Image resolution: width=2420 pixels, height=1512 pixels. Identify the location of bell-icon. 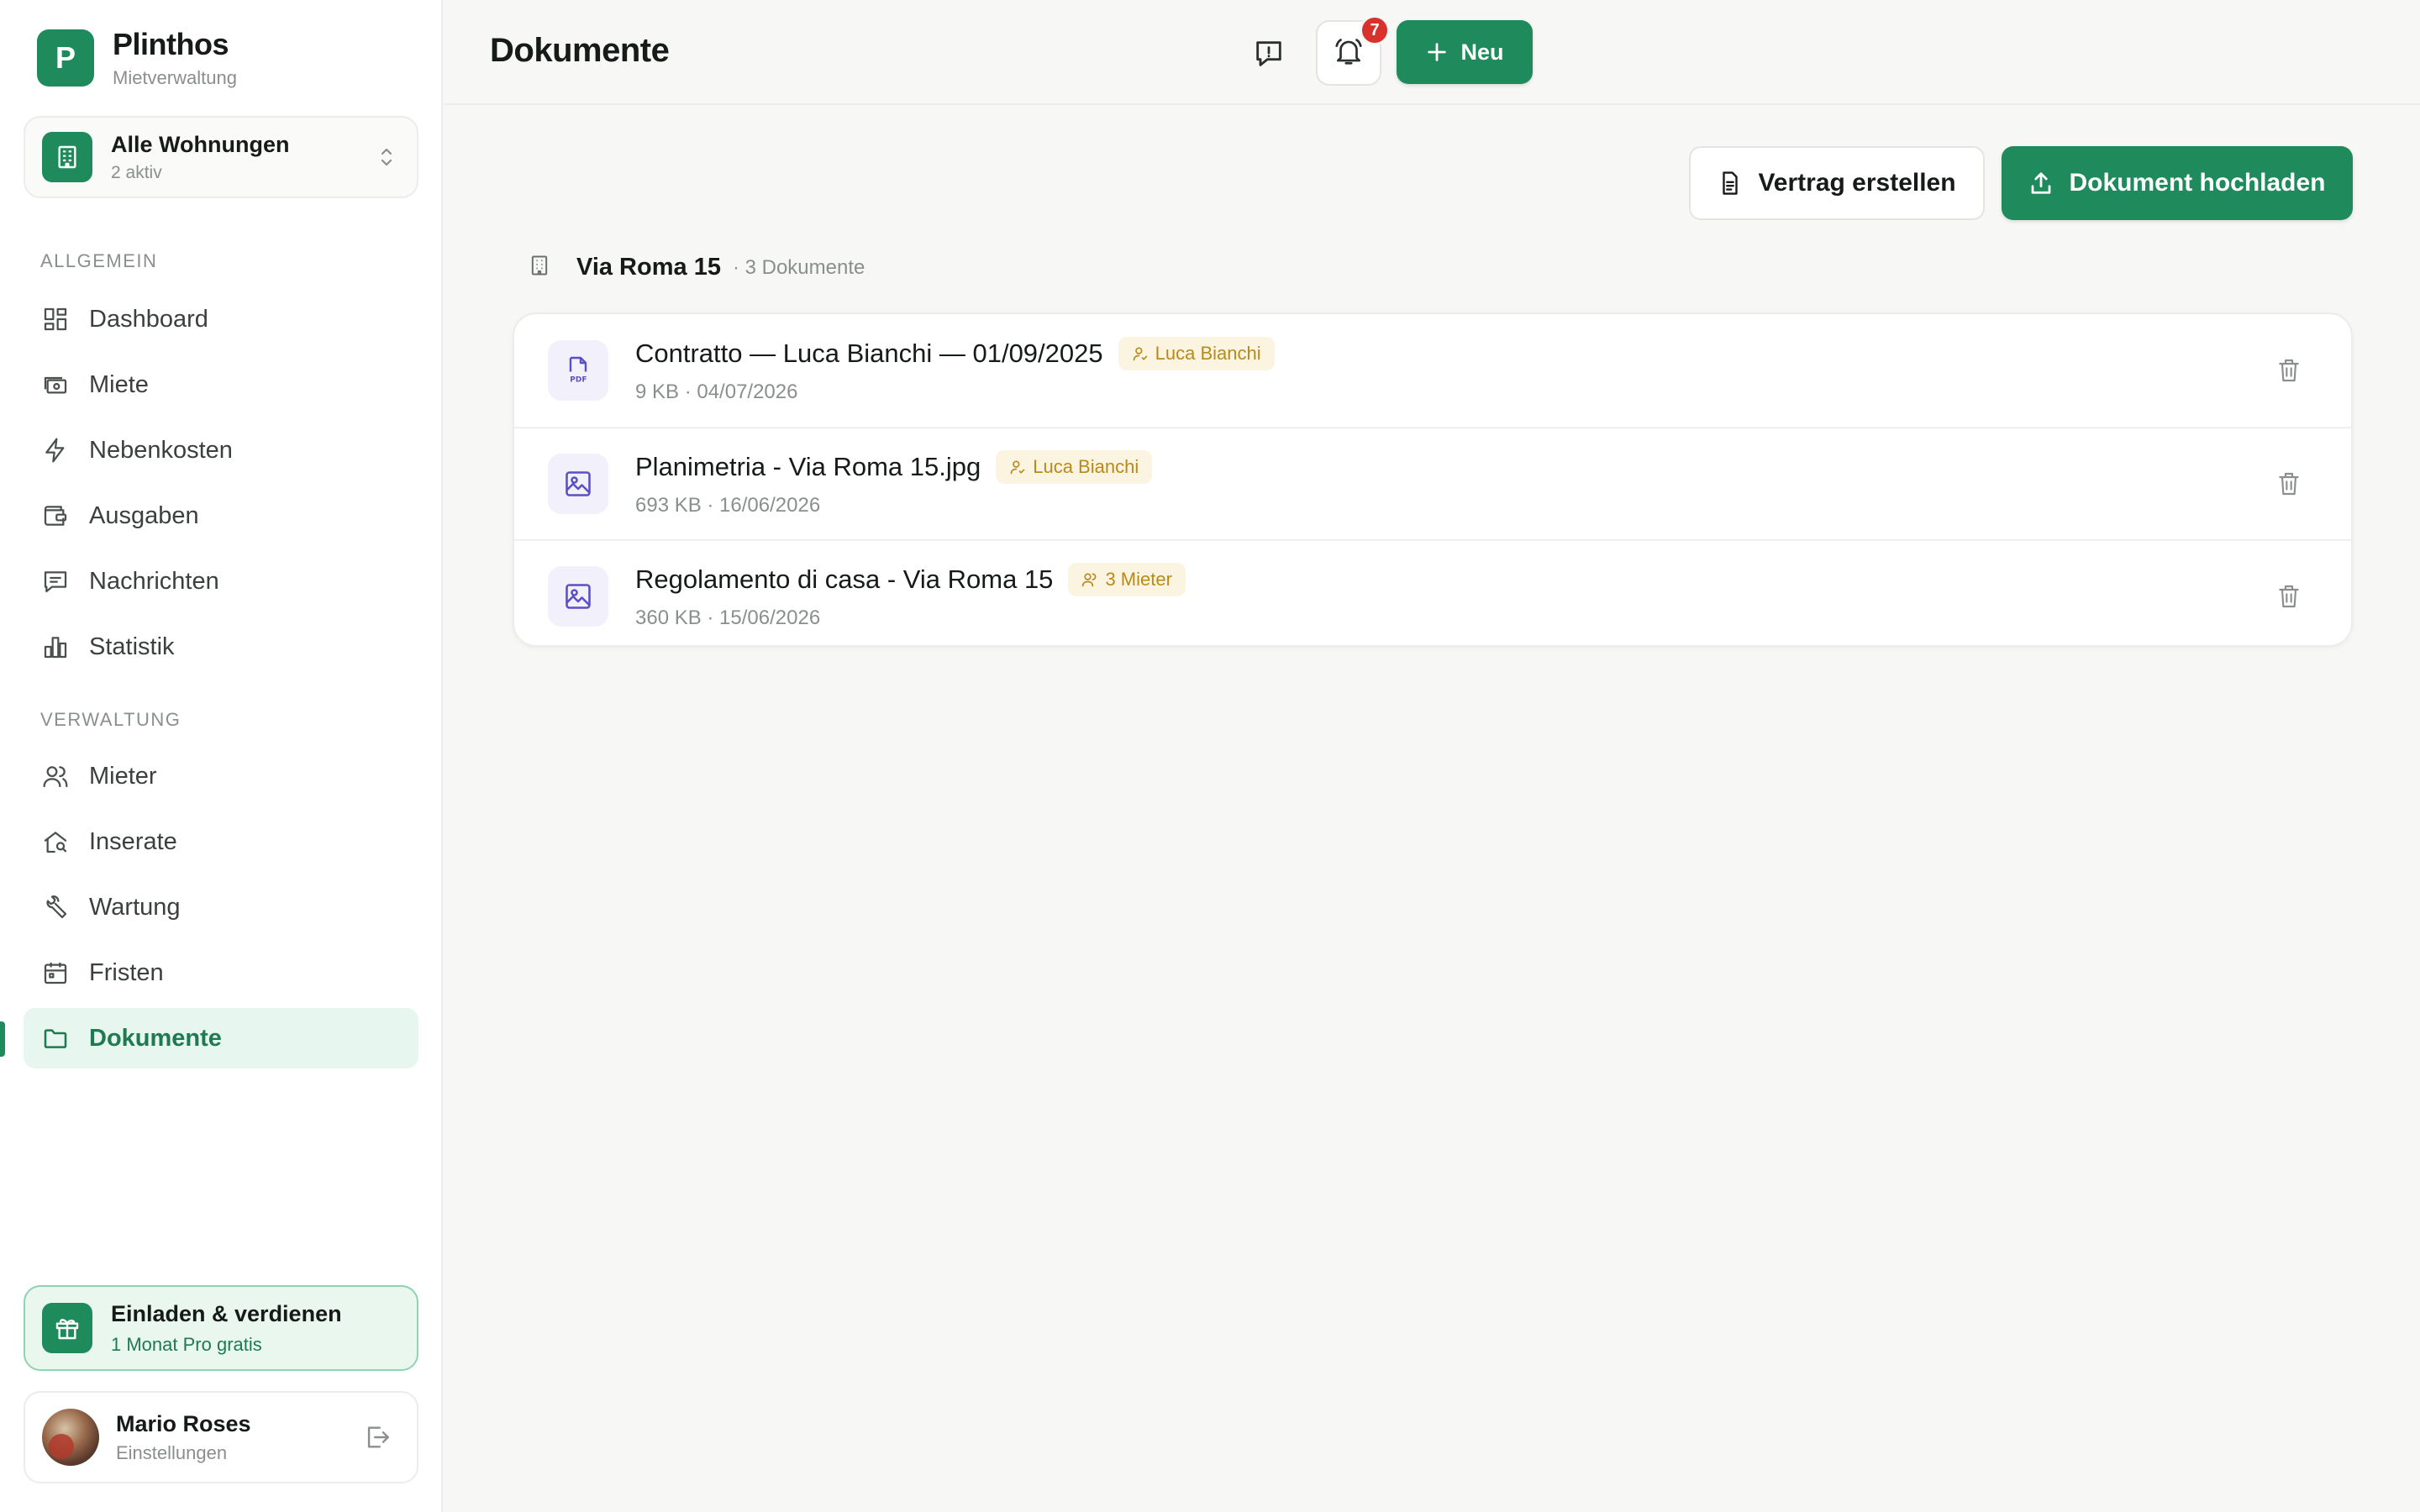
(1349, 53).